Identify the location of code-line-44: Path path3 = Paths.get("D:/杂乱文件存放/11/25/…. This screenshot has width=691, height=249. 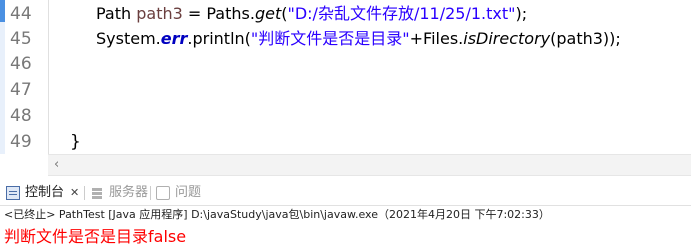
(311, 14).